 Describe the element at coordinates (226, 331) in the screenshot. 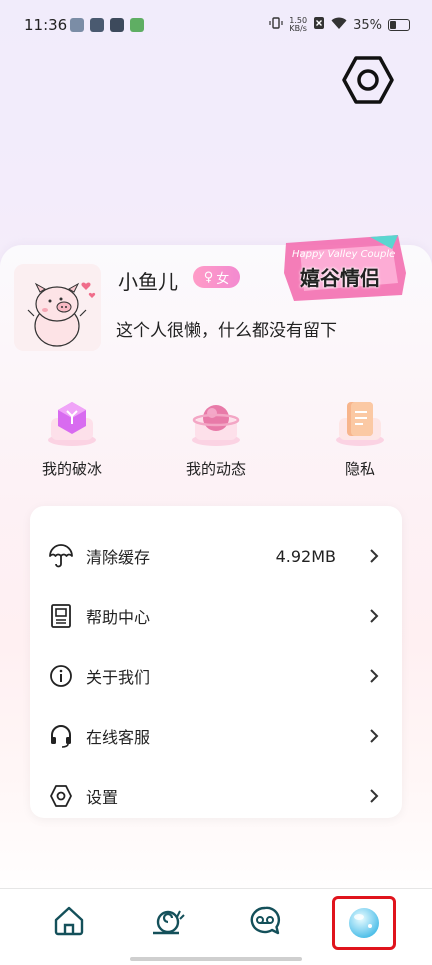

I see `bio-text: 这个人很懒，什么都没有留下` at that location.